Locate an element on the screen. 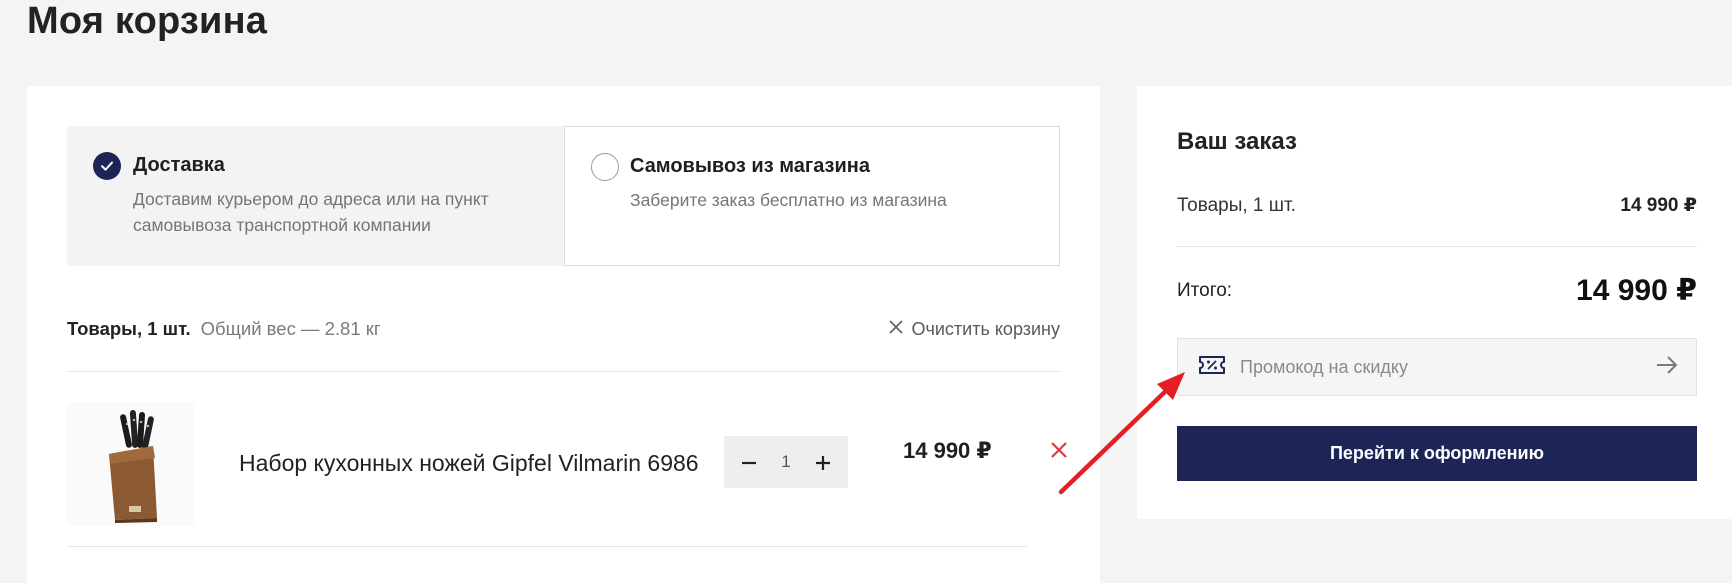 The width and height of the screenshot is (1732, 583). total-label: Итого: is located at coordinates (1205, 290).